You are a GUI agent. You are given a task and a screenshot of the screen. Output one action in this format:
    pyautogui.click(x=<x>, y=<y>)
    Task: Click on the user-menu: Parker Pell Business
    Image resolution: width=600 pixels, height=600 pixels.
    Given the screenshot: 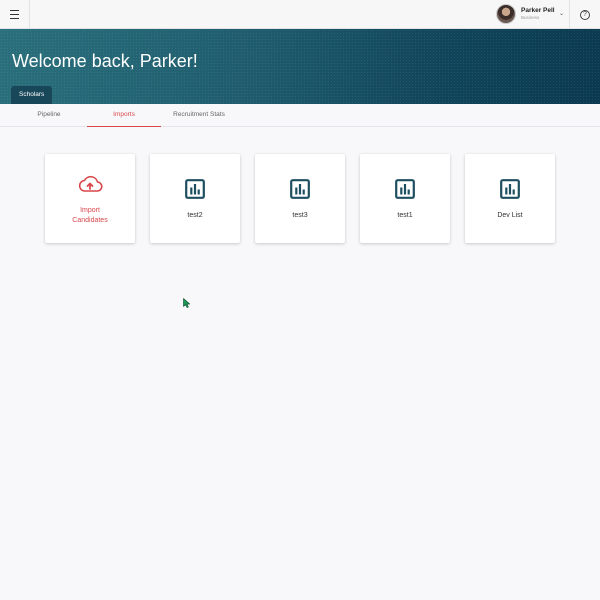 What is the action you would take?
    pyautogui.click(x=528, y=14)
    